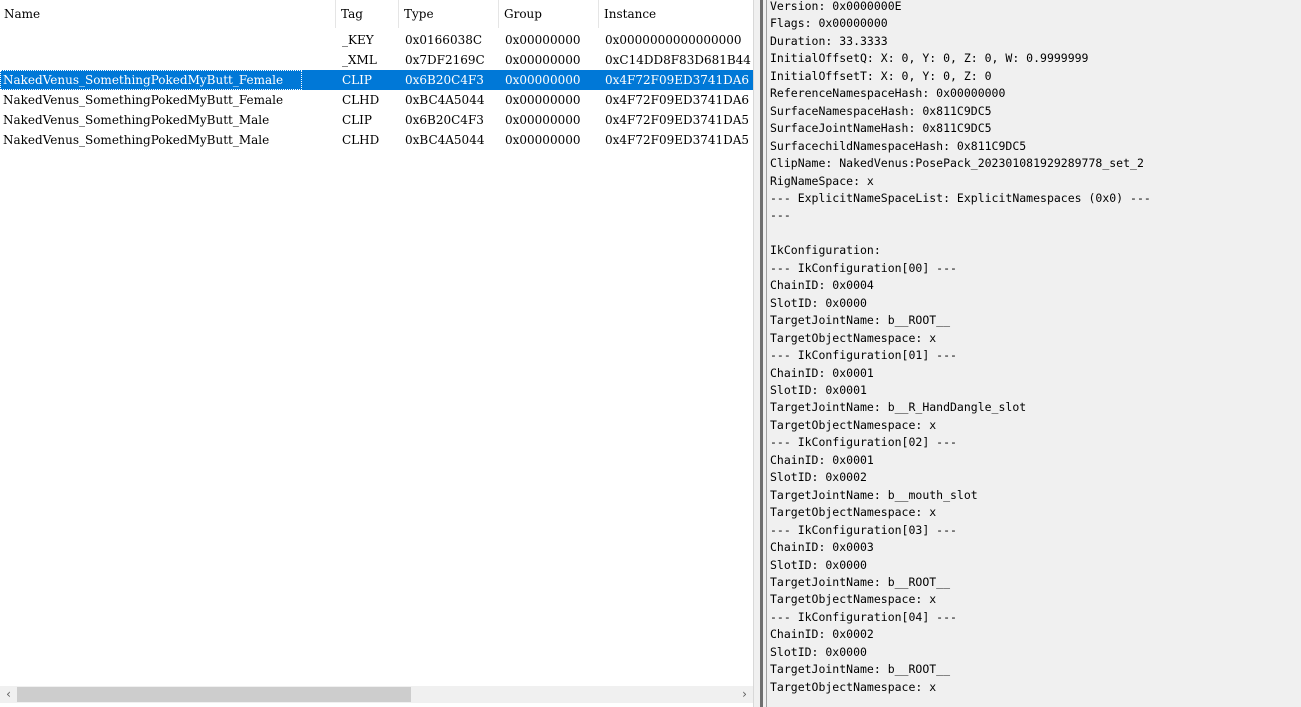 This screenshot has width=1301, height=707. What do you see at coordinates (549, 14) in the screenshot?
I see `column-header-group: Group` at bounding box center [549, 14].